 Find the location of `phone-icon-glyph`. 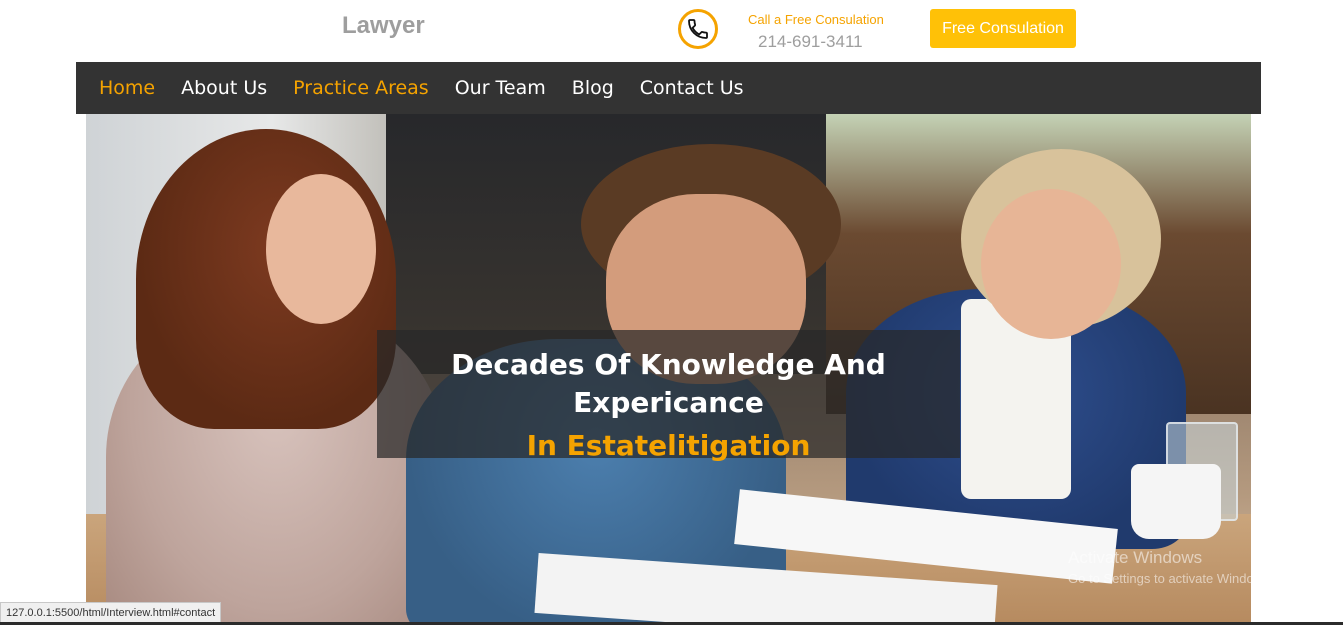

phone-icon-glyph is located at coordinates (698, 29).